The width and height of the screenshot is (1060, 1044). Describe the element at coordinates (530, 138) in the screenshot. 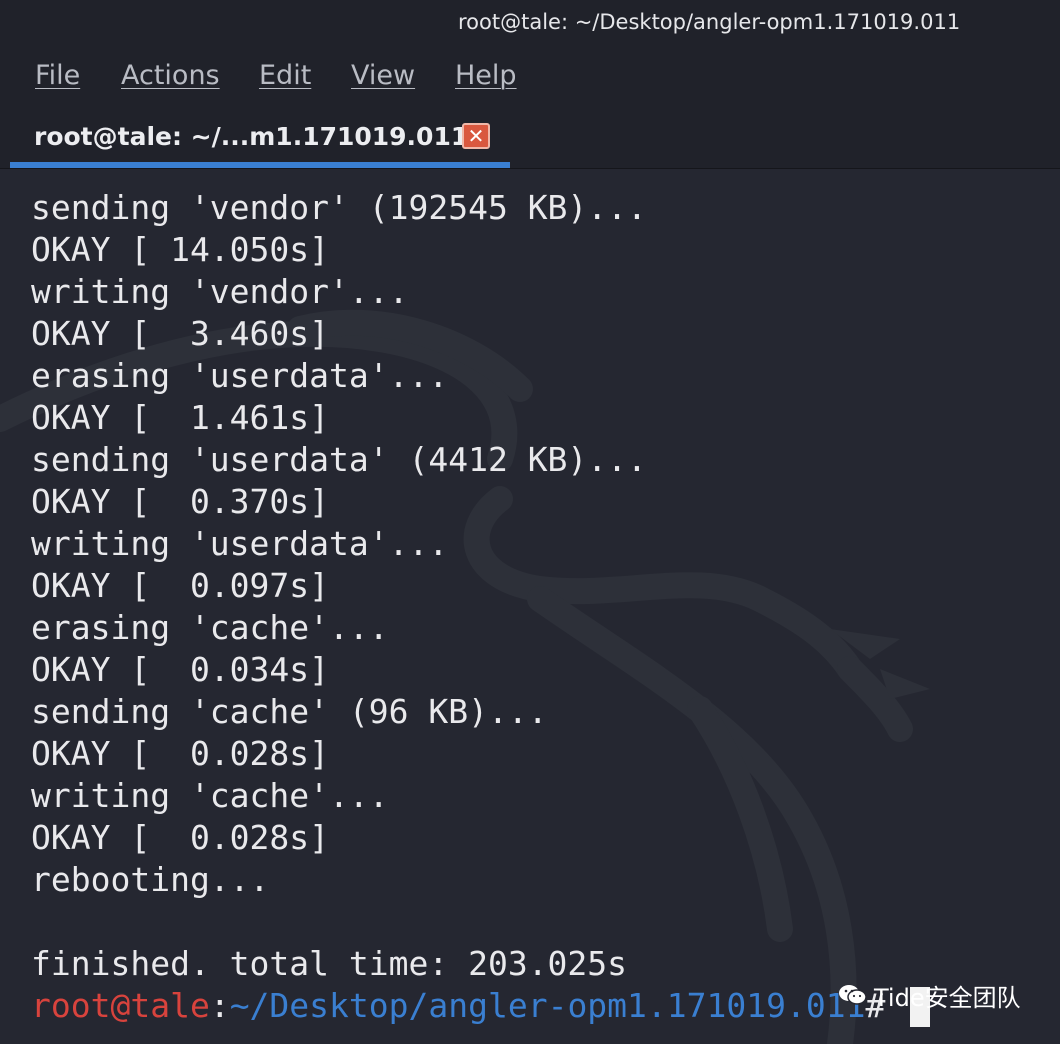

I see `tab-bar: root@tale: ~/...m1.171019.011 ✕` at that location.